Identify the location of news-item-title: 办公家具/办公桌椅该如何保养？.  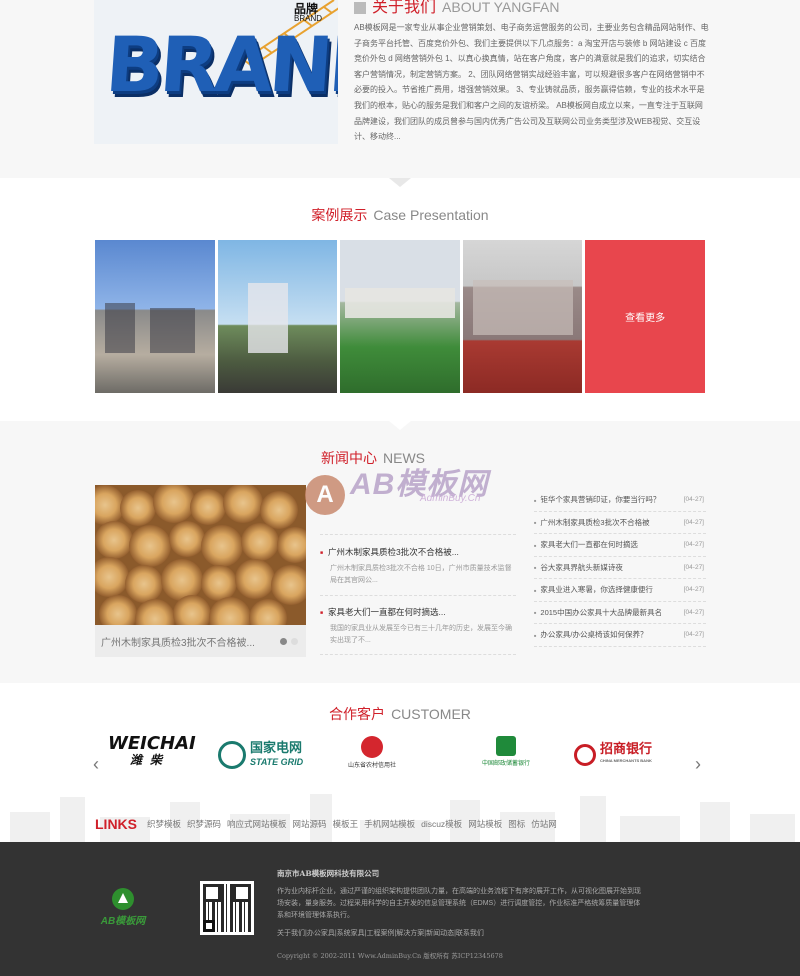
(590, 634).